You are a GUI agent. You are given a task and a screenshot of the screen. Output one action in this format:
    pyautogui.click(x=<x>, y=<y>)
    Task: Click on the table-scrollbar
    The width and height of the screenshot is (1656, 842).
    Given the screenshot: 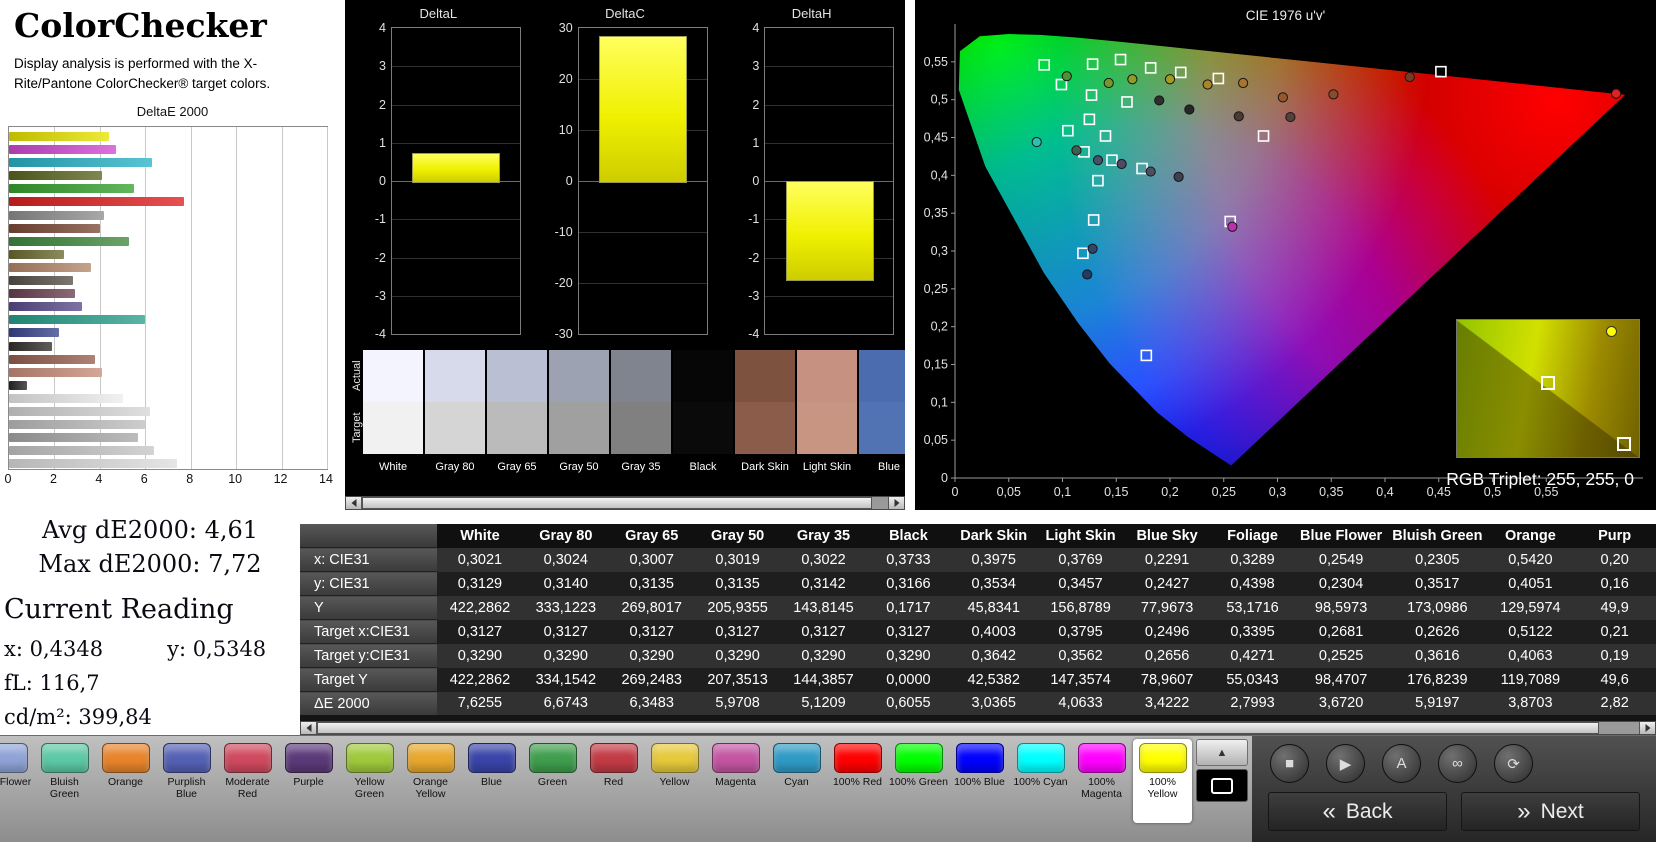 What is the action you would take?
    pyautogui.click(x=978, y=728)
    